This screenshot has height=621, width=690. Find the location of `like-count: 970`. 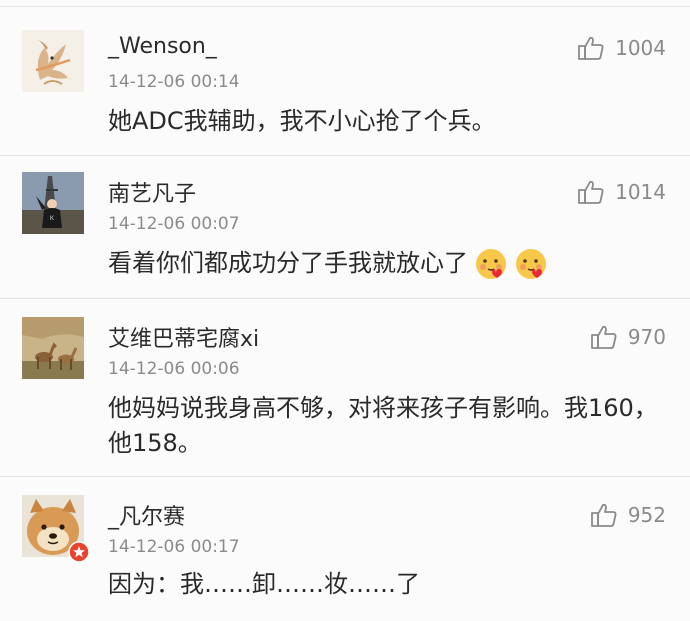

like-count: 970 is located at coordinates (646, 337).